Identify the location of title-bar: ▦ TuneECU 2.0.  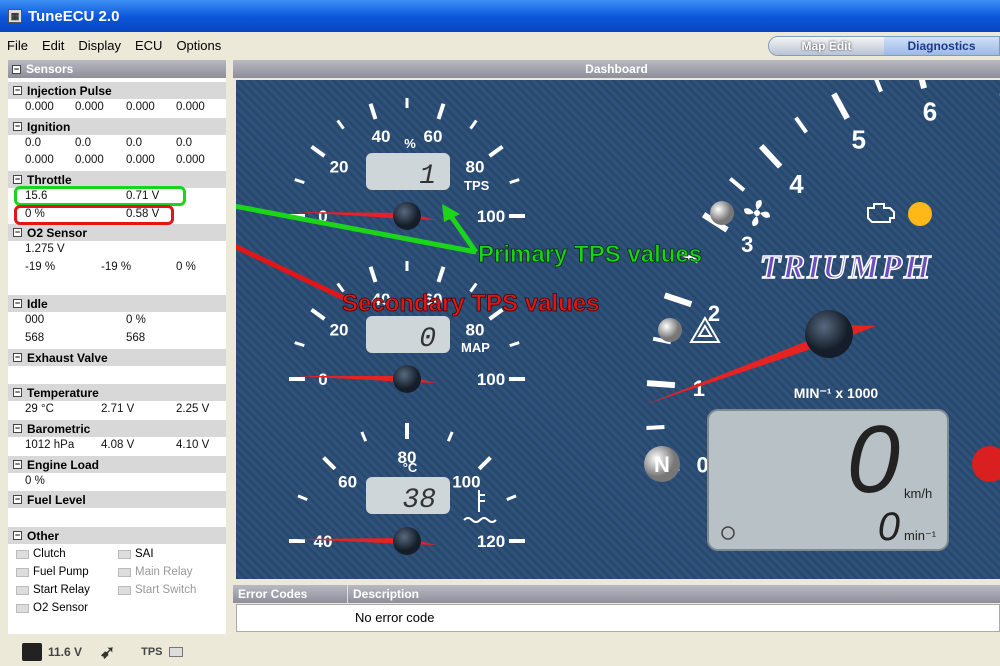
(500, 16).